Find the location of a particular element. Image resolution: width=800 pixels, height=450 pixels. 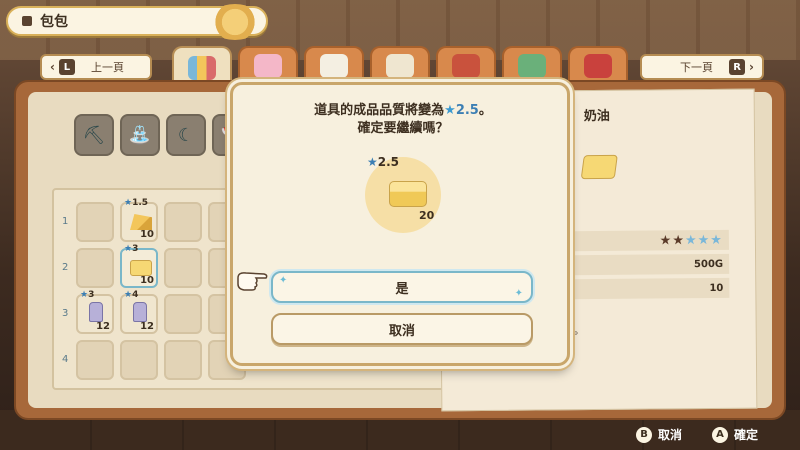

pickaxe-icon: ⛏ is located at coordinates (94, 135).